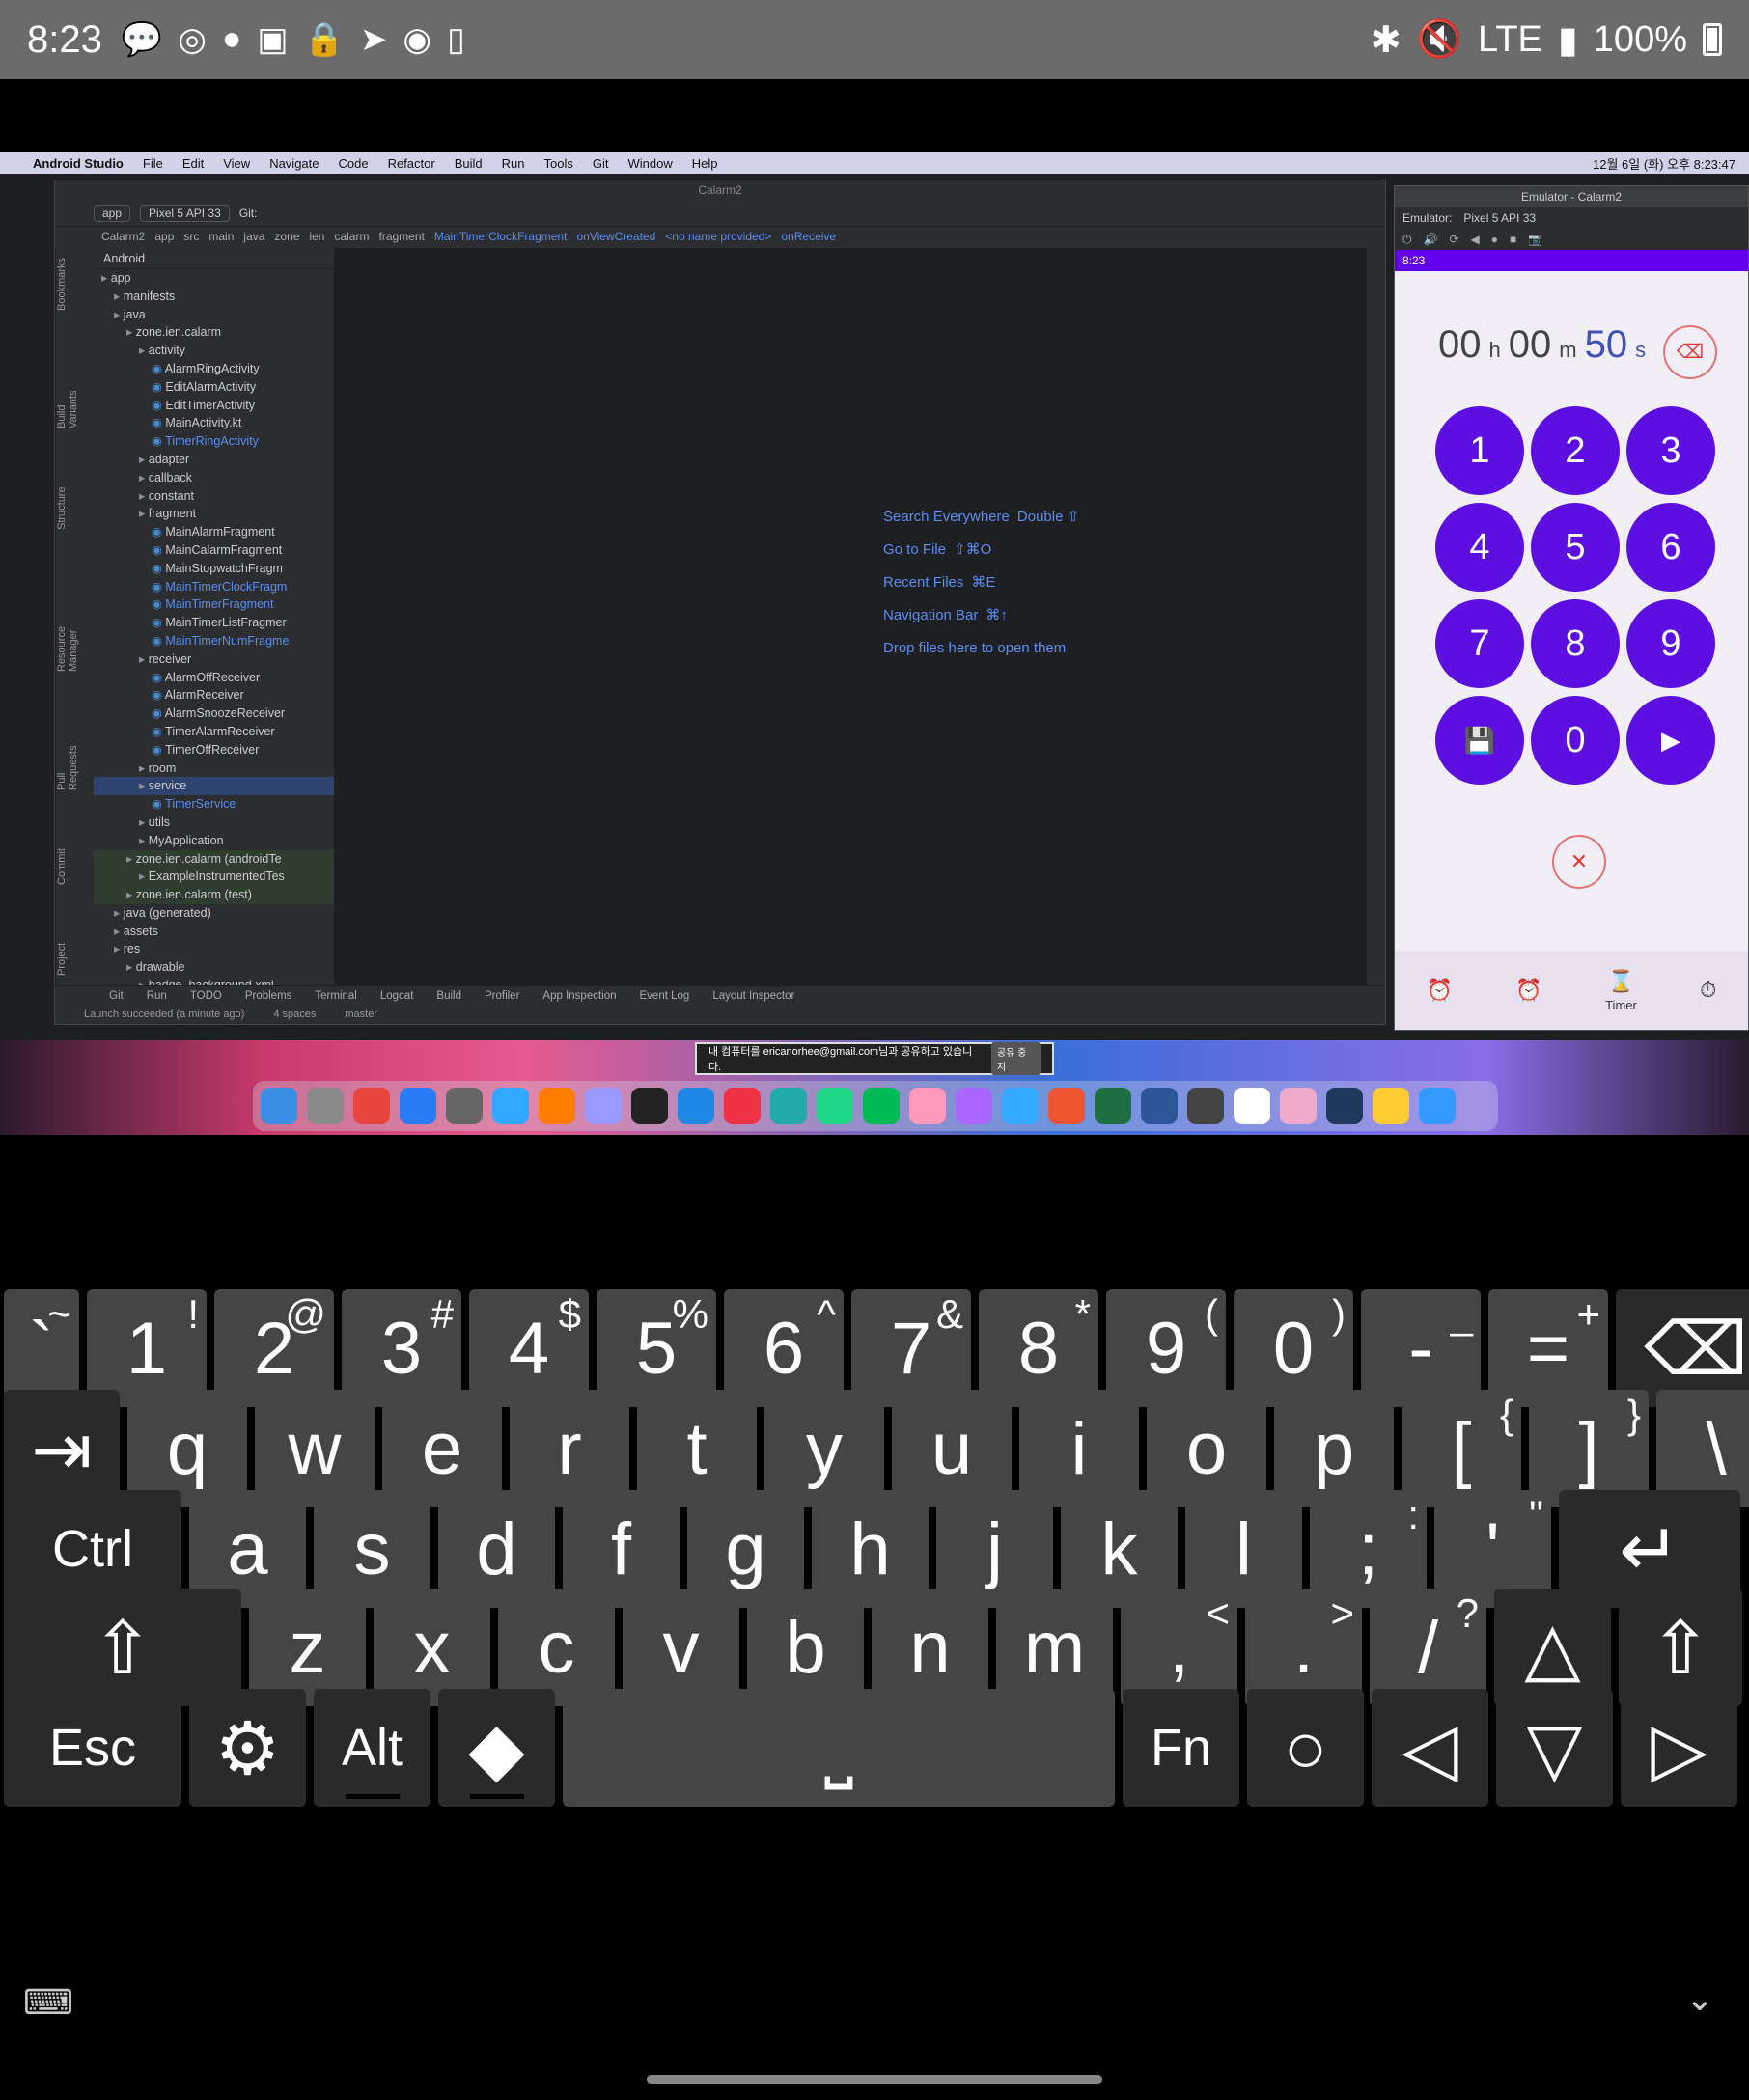  Describe the element at coordinates (372, 1748) in the screenshot. I see `key: Alt` at that location.